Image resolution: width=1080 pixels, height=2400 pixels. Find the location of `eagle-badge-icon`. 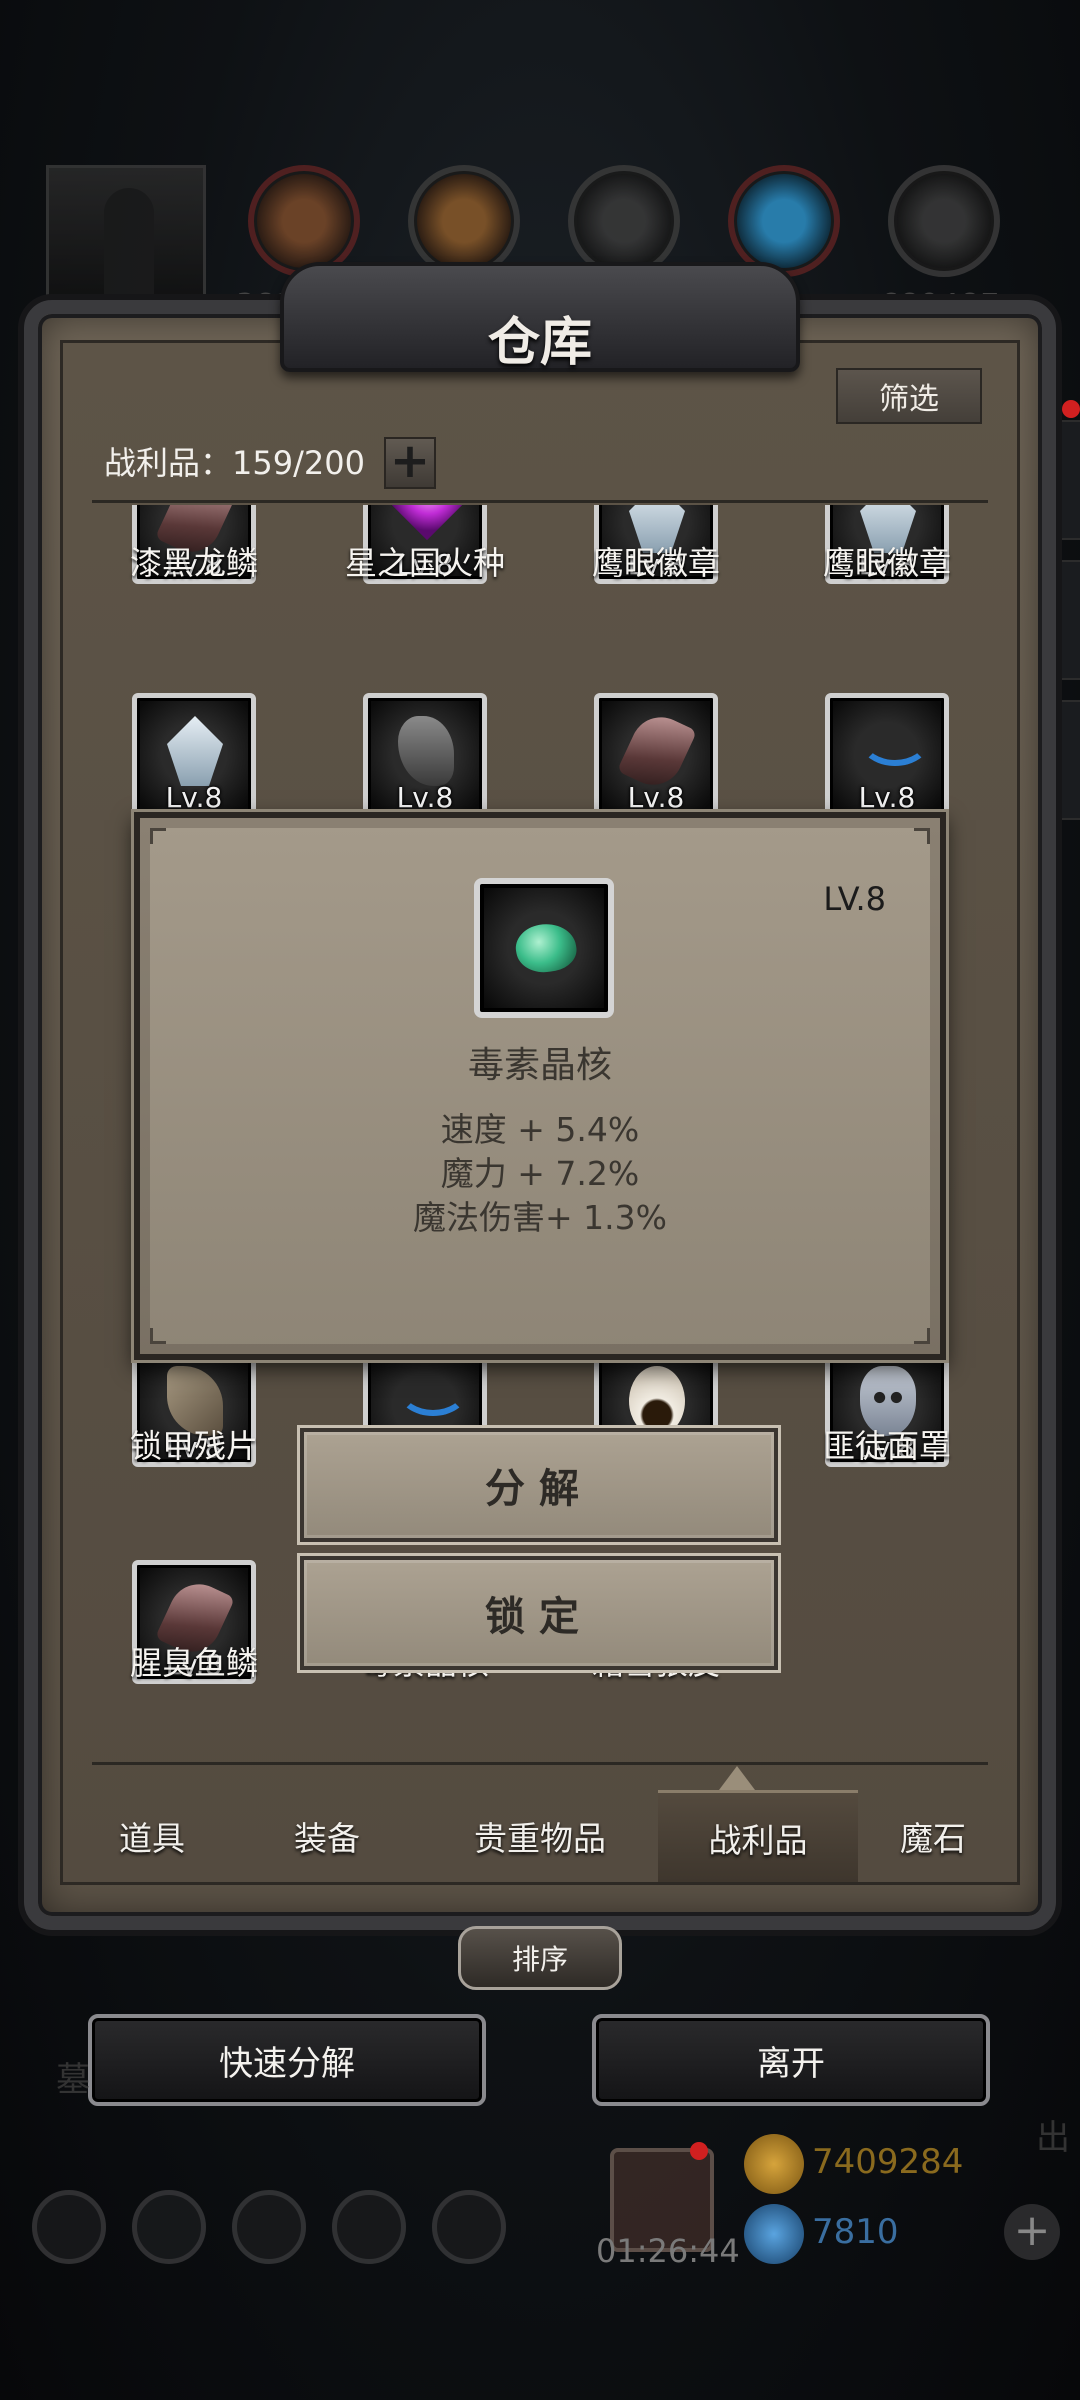

eagle-badge-icon is located at coordinates (195, 751).